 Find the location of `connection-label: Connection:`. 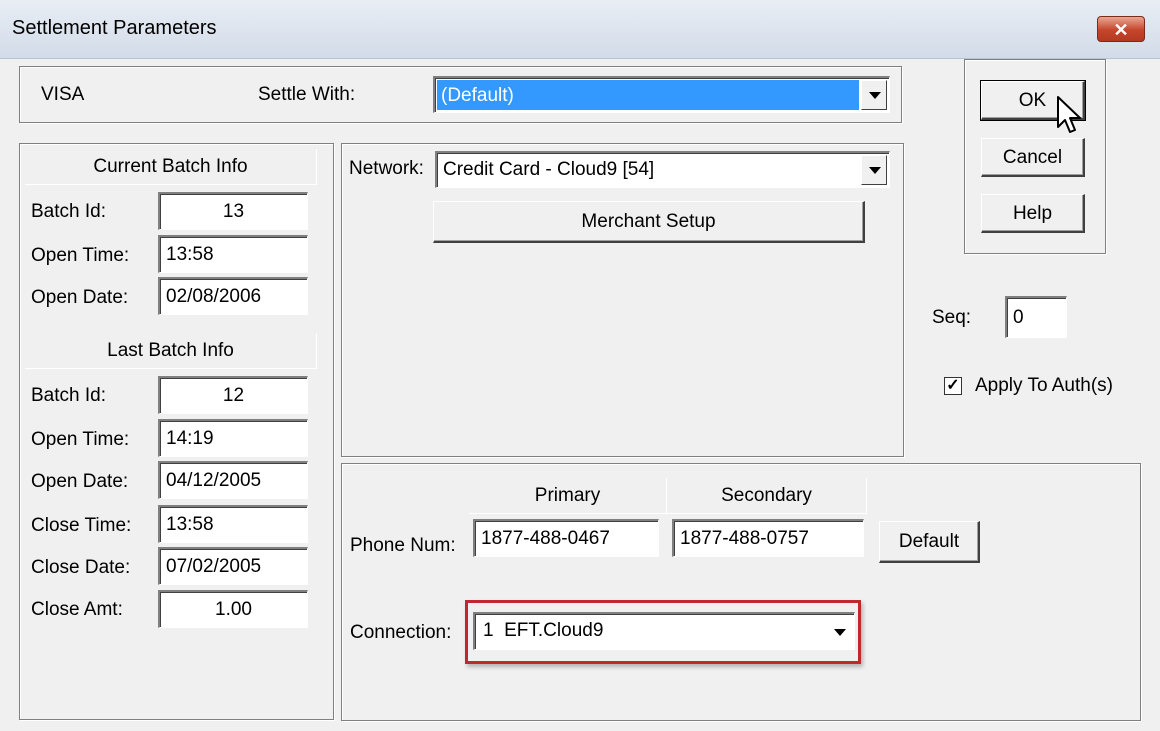

connection-label: Connection: is located at coordinates (401, 632).